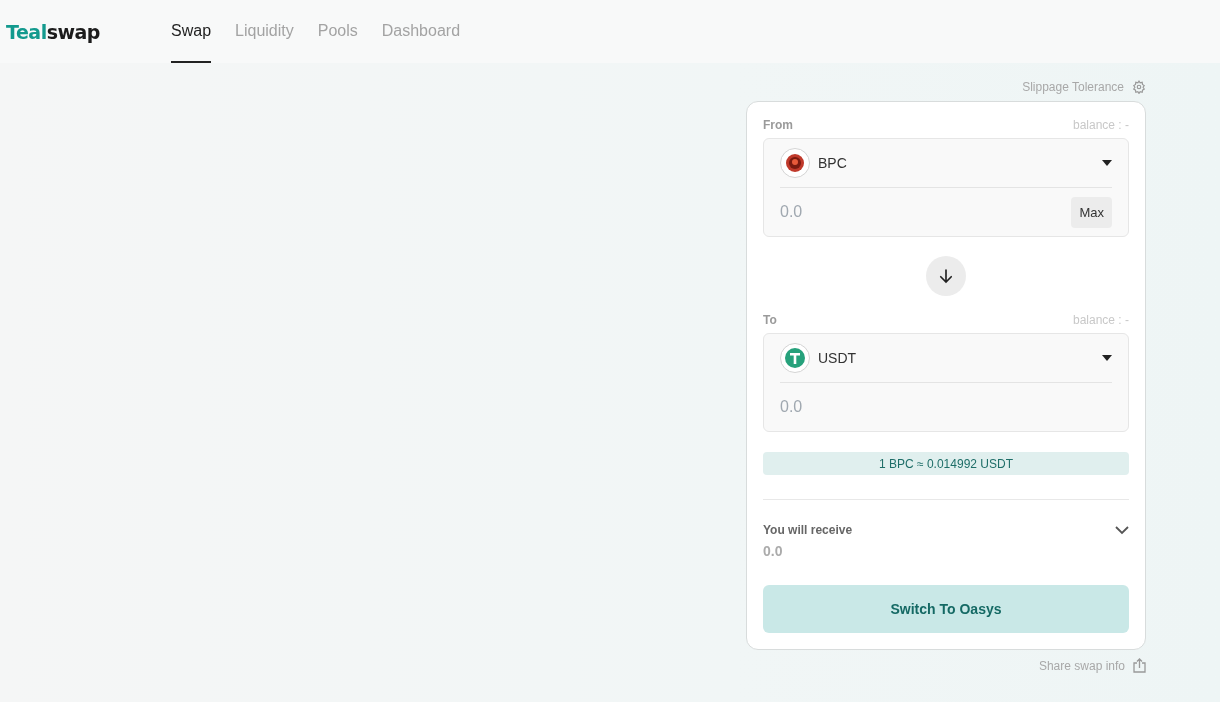 The image size is (1220, 702). I want to click on nav-tab: Swap, so click(191, 31).